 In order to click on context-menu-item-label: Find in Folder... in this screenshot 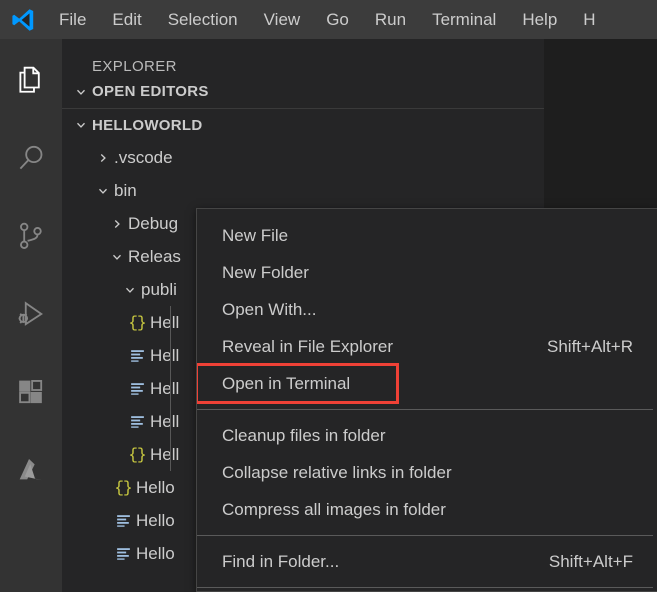, I will do `click(281, 561)`.